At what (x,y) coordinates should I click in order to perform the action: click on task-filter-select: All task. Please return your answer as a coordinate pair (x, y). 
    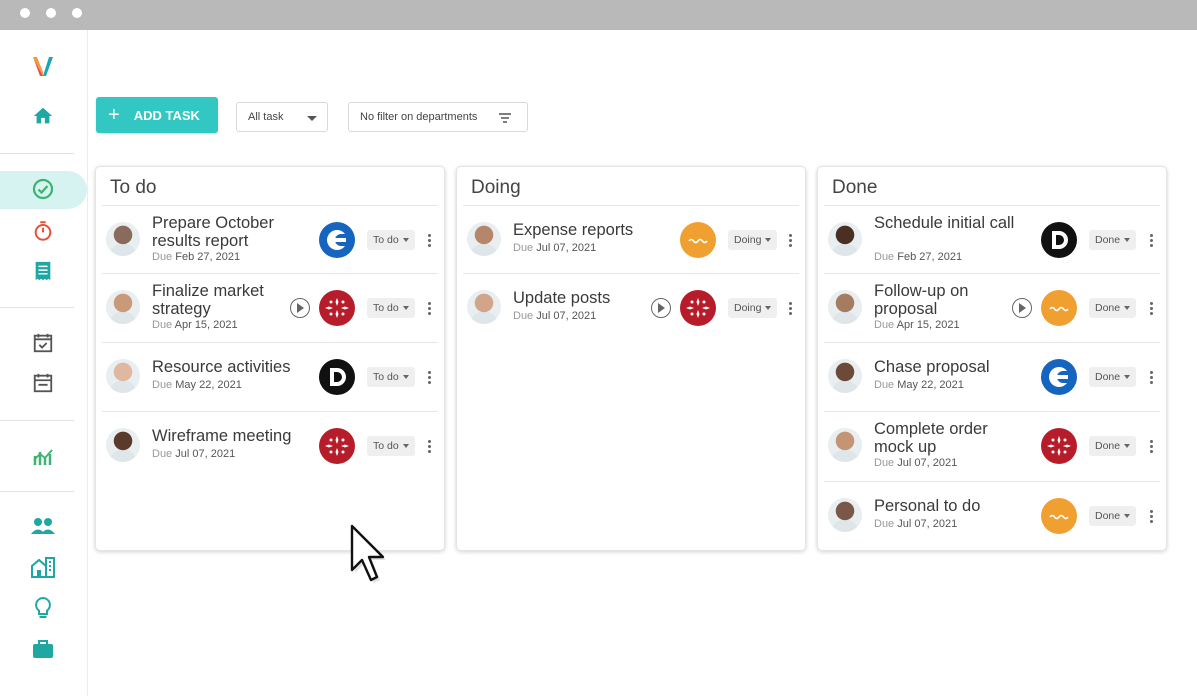
    Looking at the image, I should click on (282, 117).